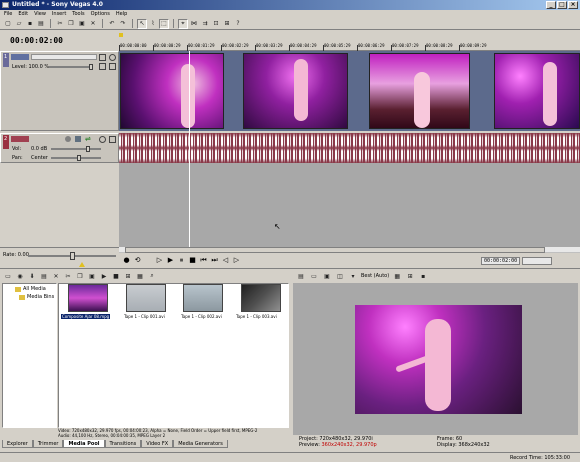  What do you see at coordinates (340, 276) in the screenshot?
I see `split-screen-icon: ◫` at bounding box center [340, 276].